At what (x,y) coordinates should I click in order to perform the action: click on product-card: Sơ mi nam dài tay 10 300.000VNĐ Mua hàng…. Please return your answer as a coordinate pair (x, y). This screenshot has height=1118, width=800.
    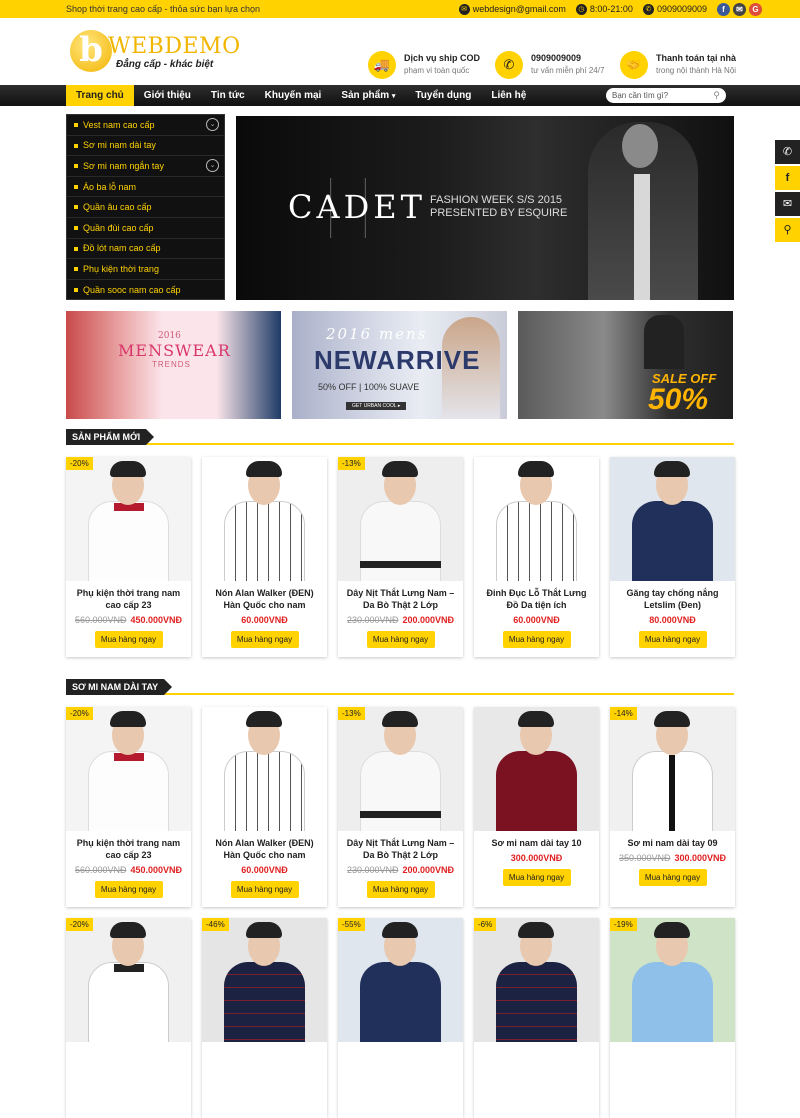
    Looking at the image, I should click on (536, 807).